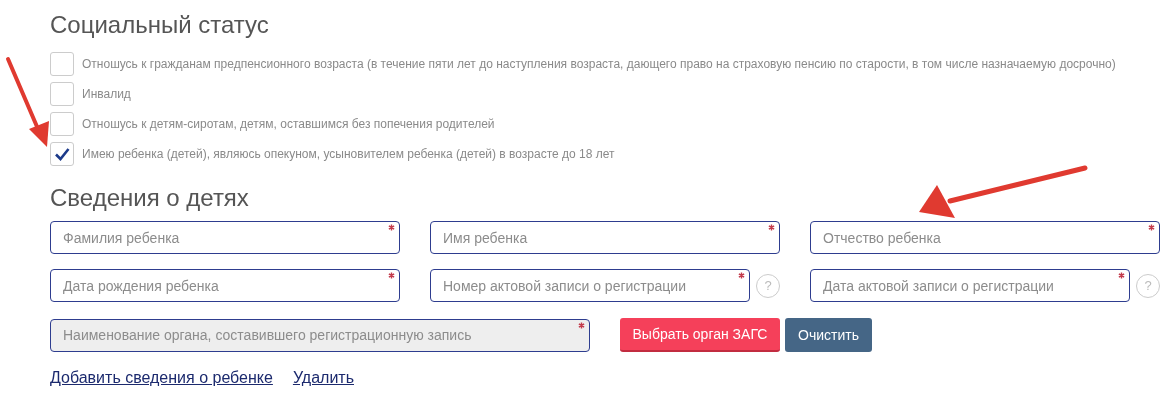  What do you see at coordinates (288, 124) in the screenshot?
I see `checkbox-label: Отношусь к детям-сиротам, детям, оставшимся без попечения родителей` at bounding box center [288, 124].